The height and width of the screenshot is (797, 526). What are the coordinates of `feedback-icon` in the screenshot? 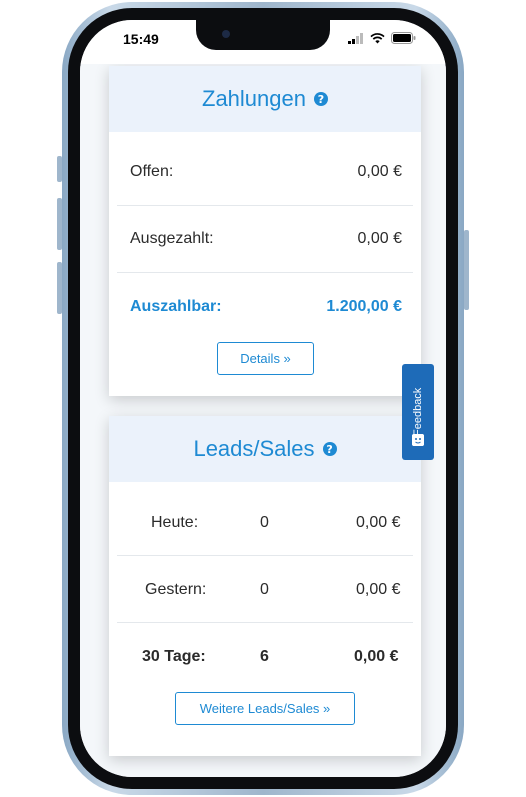 It's located at (418, 440).